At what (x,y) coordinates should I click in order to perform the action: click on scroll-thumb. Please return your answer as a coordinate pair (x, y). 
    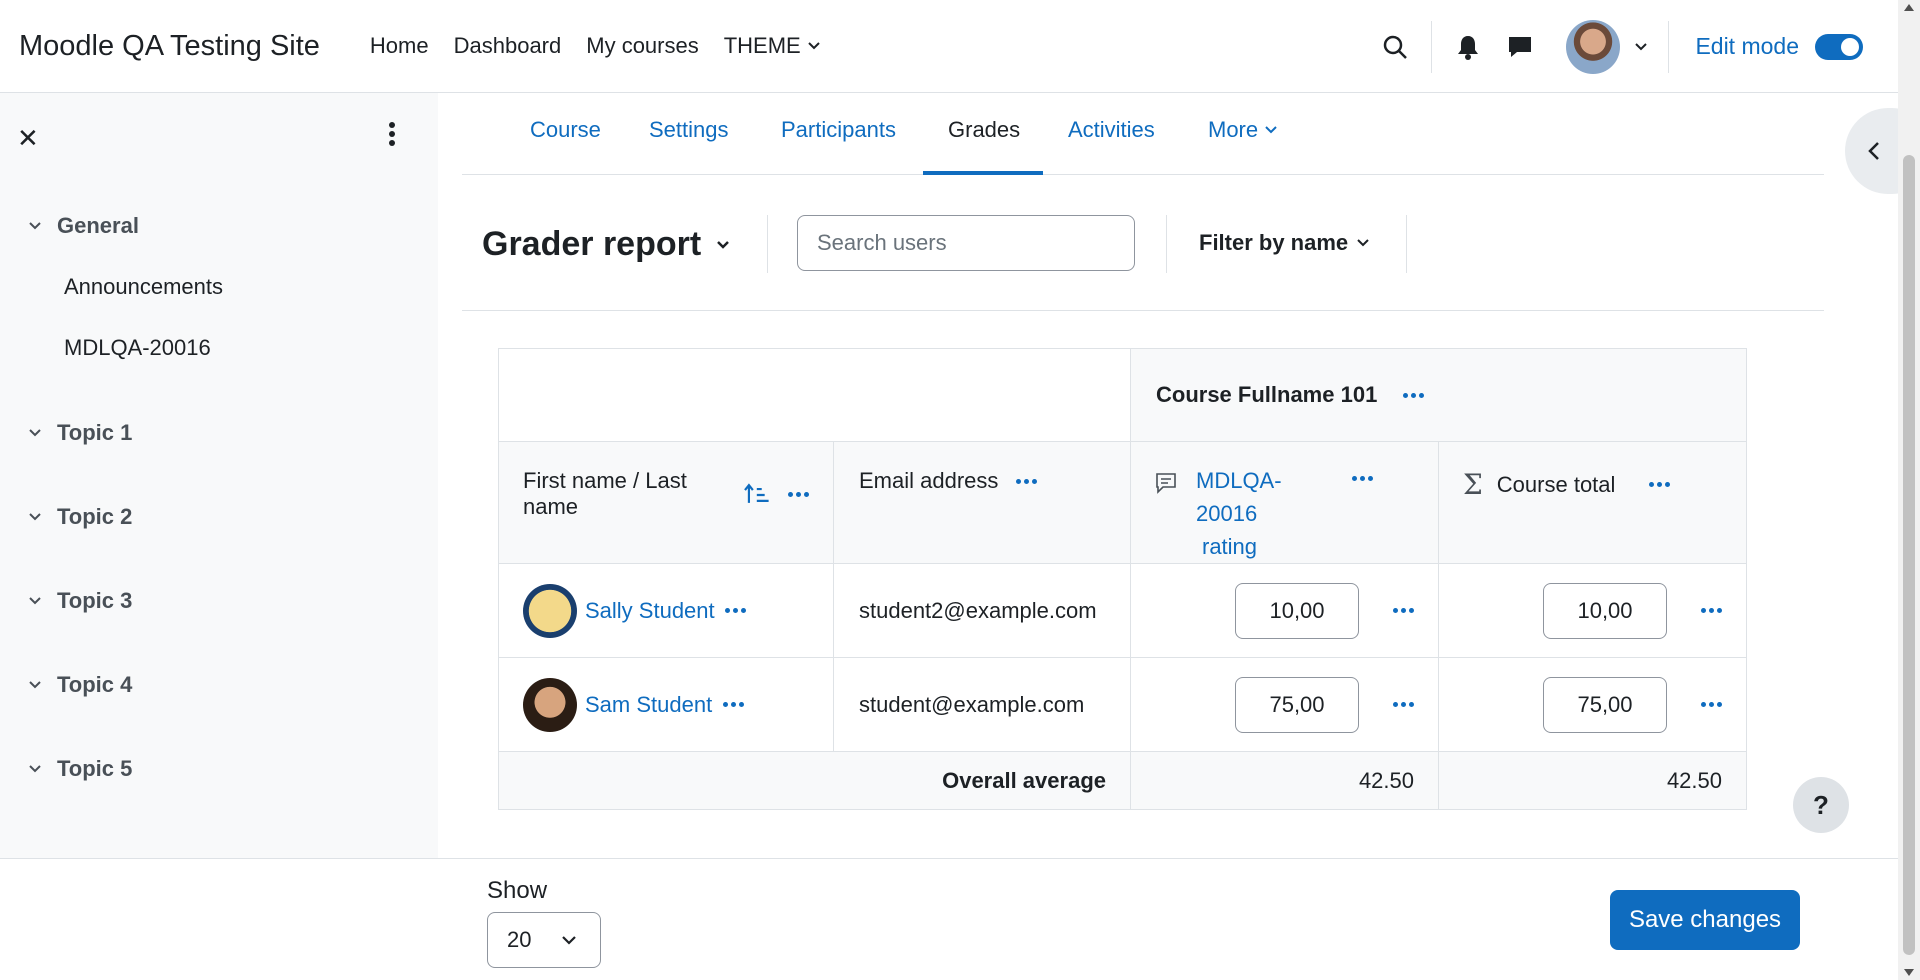
    Looking at the image, I should click on (1909, 555).